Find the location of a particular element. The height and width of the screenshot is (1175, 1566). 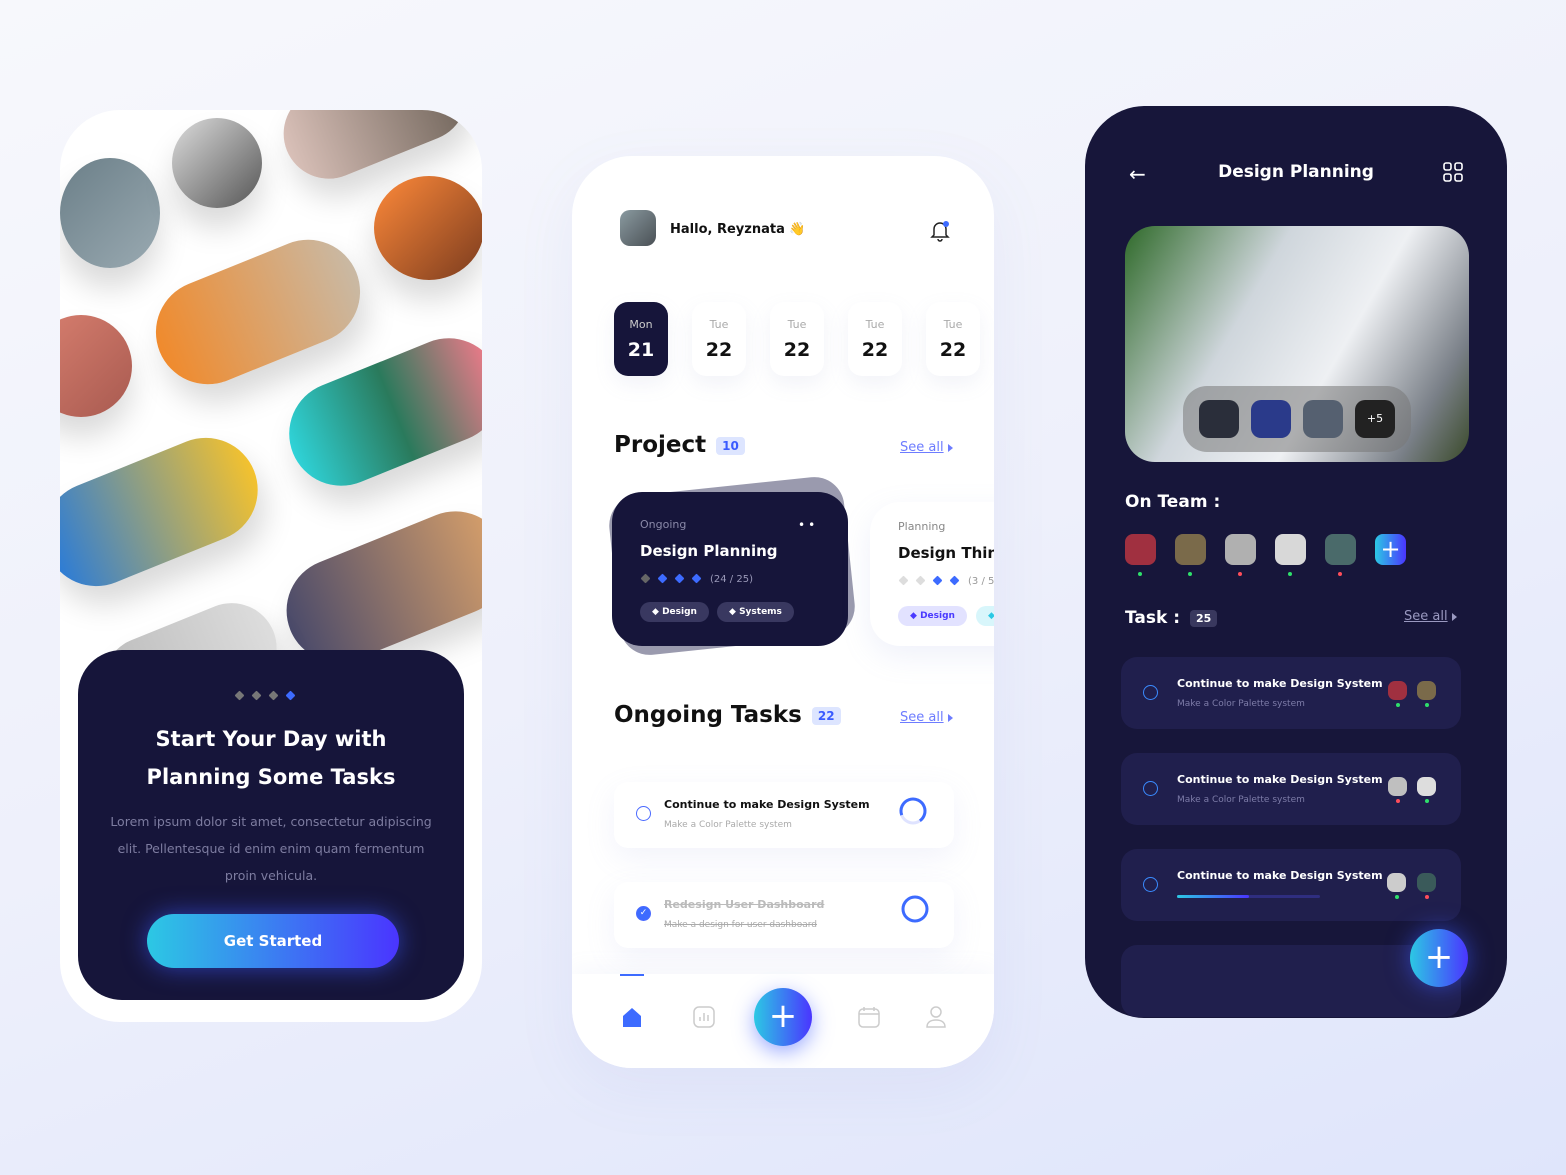

project-progress: (24 / 25) is located at coordinates (696, 579).